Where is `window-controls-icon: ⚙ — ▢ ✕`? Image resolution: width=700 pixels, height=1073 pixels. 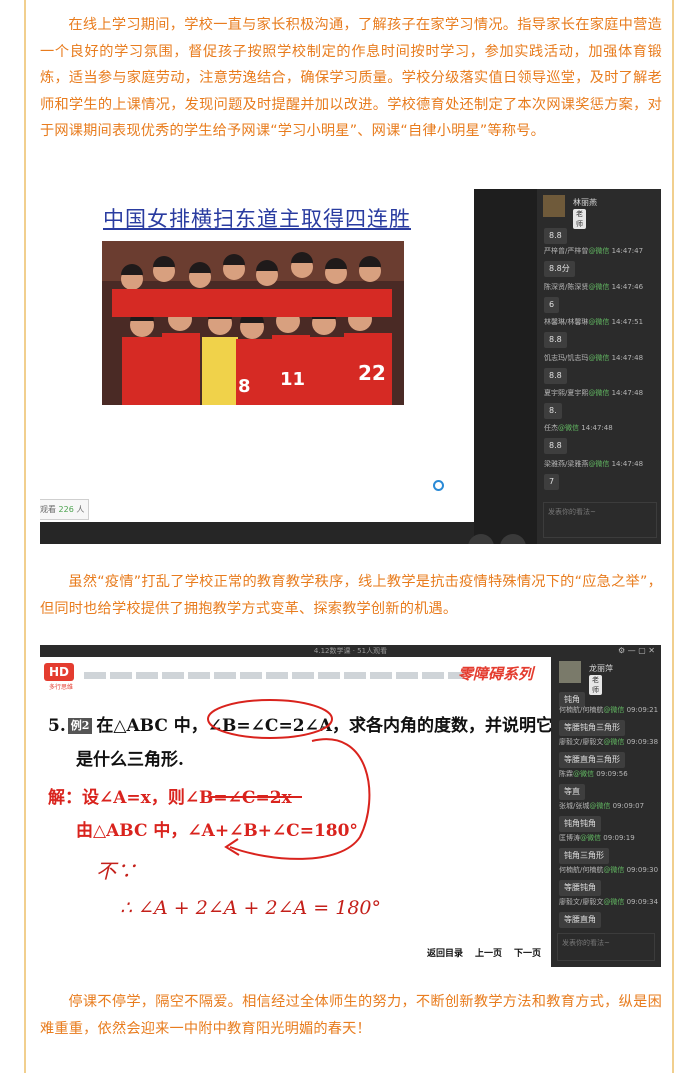 window-controls-icon: ⚙ — ▢ ✕ is located at coordinates (636, 651).